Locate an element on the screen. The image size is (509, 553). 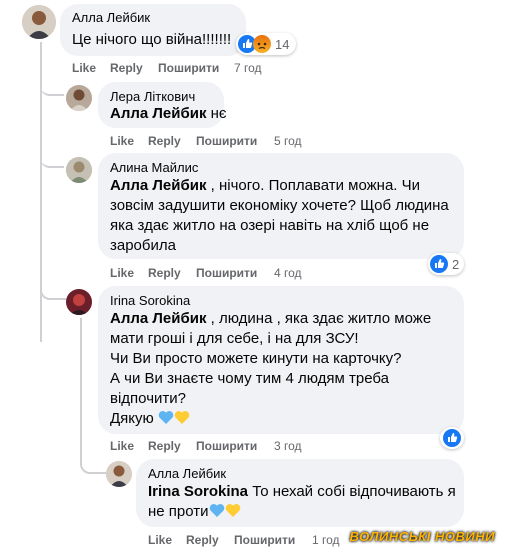
comment-text-body: нє is located at coordinates (216, 113).